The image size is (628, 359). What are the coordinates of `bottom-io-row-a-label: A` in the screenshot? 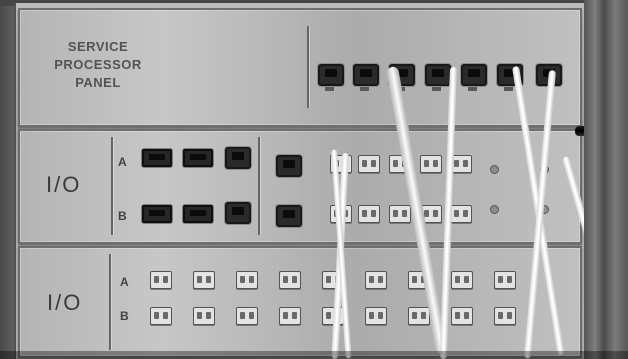 It's located at (125, 282).